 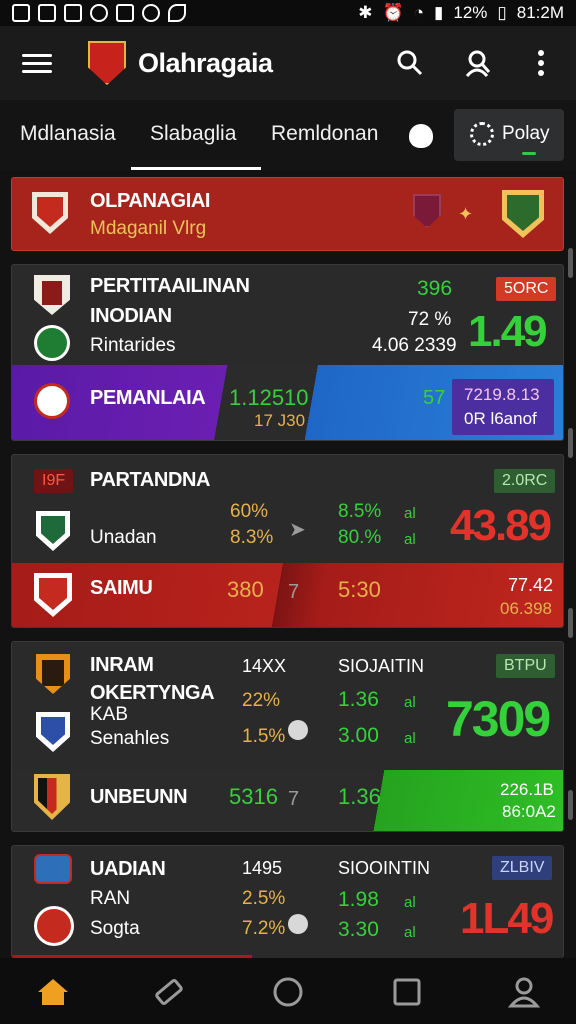 What do you see at coordinates (360, 537) in the screenshot?
I see `odds-value: 80.%` at bounding box center [360, 537].